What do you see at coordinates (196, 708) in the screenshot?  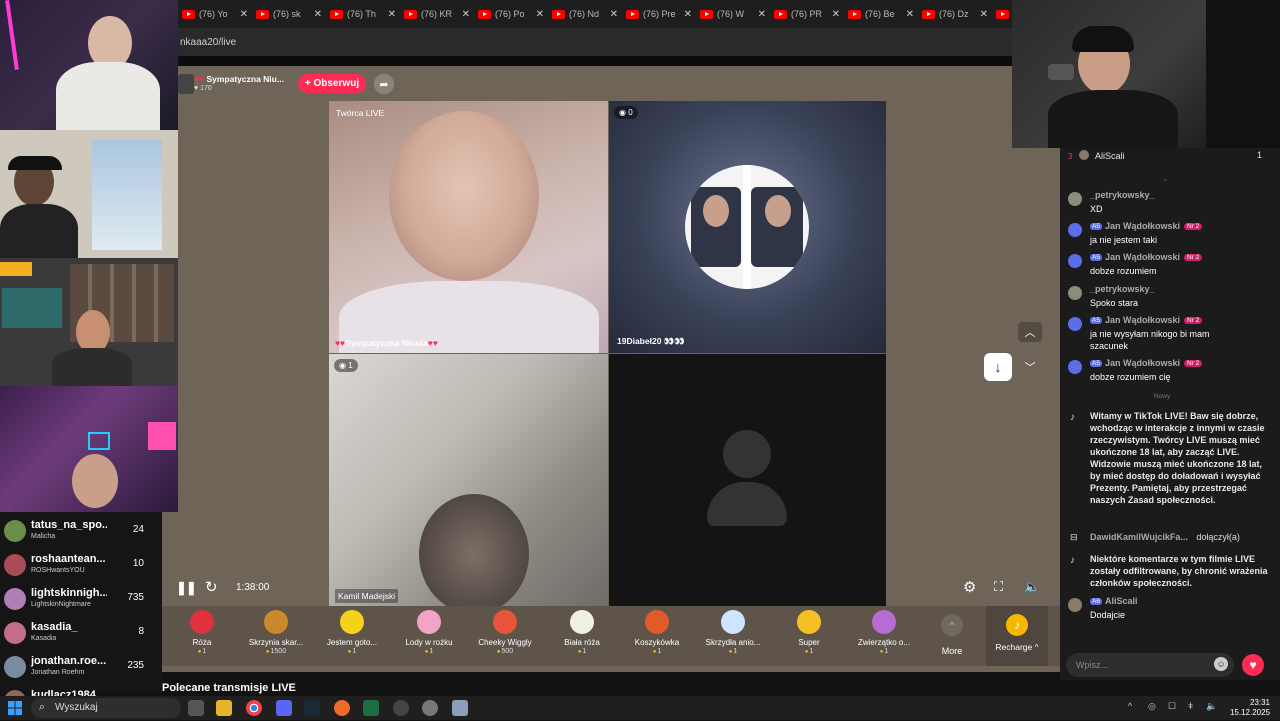 I see `task-view-icon` at bounding box center [196, 708].